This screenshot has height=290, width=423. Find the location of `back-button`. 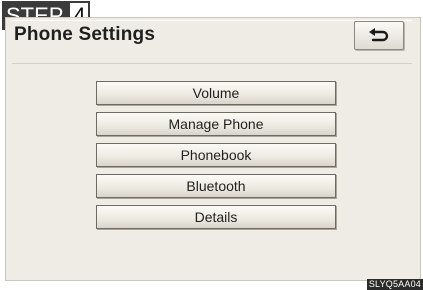

back-button is located at coordinates (379, 35).